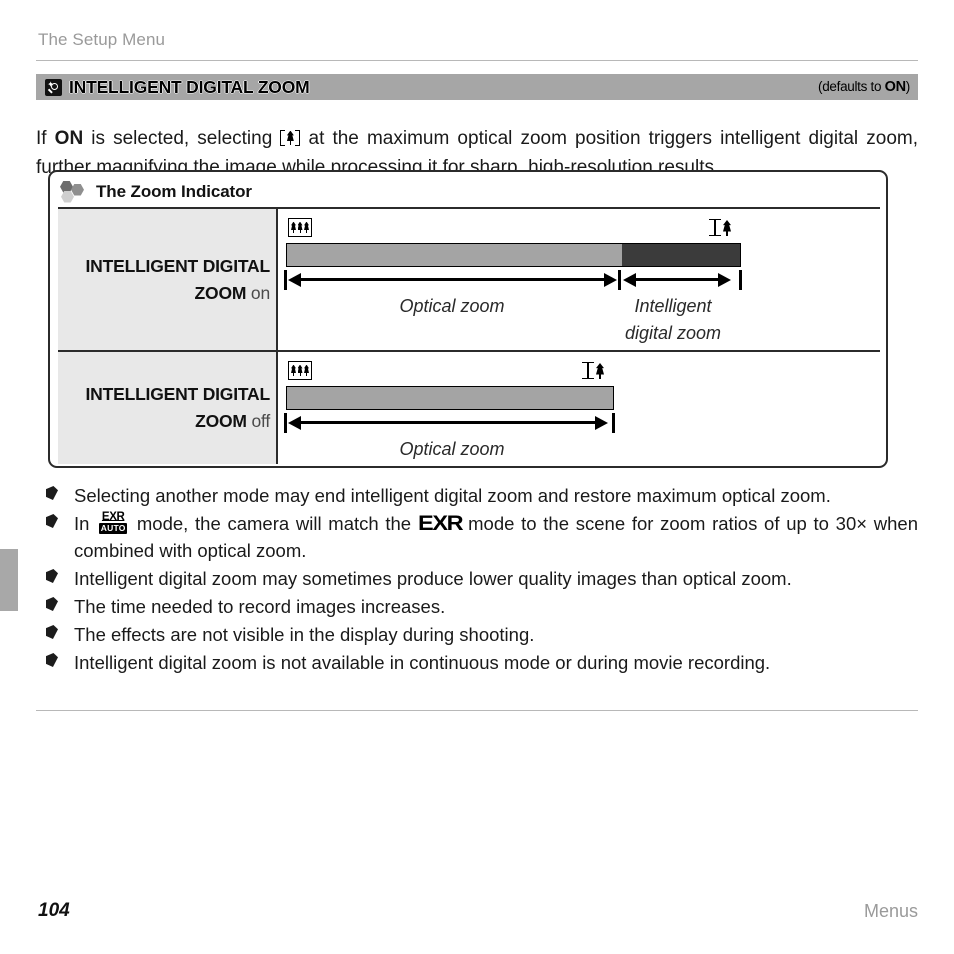 The width and height of the screenshot is (954, 954). What do you see at coordinates (113, 517) in the screenshot?
I see `exr-text: EXR` at bounding box center [113, 517].